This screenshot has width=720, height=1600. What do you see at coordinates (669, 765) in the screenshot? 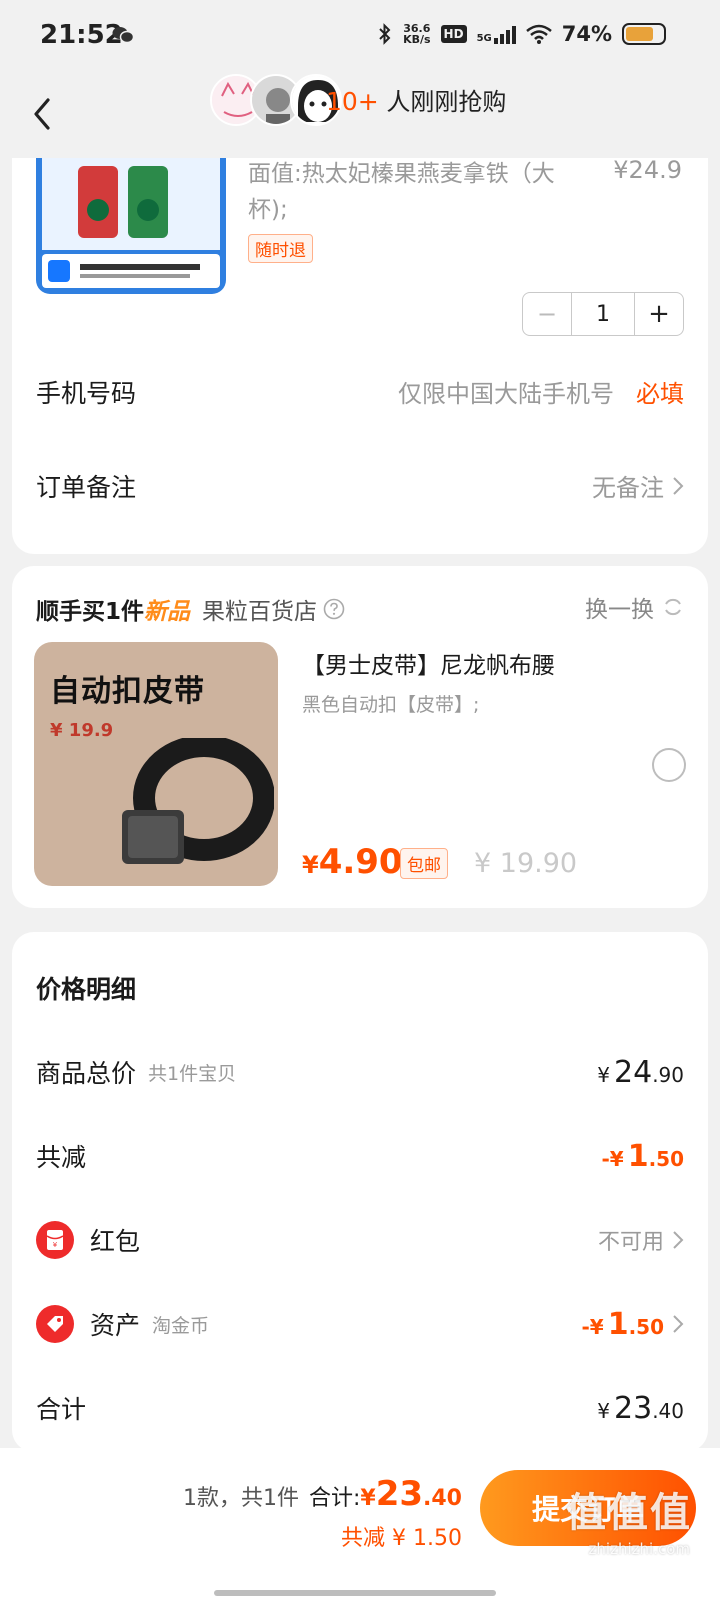
I see `upsell-select-radio` at bounding box center [669, 765].